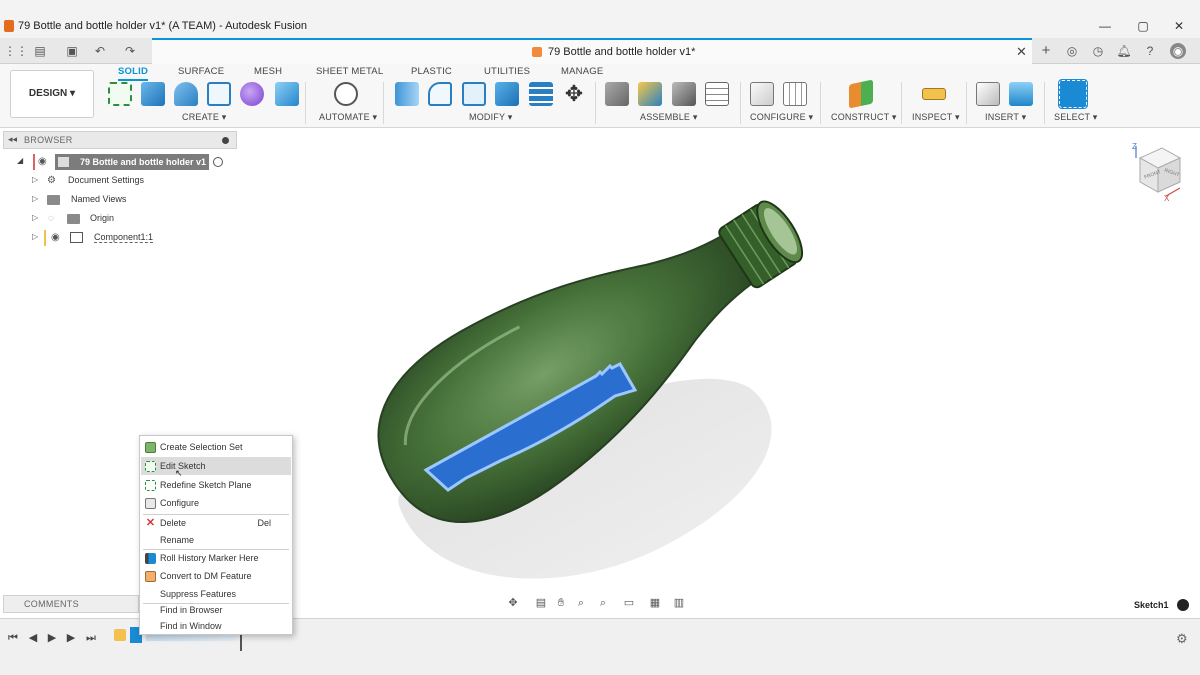 This screenshot has height=675, width=1200. I want to click on sweep-icon, so click(219, 94).